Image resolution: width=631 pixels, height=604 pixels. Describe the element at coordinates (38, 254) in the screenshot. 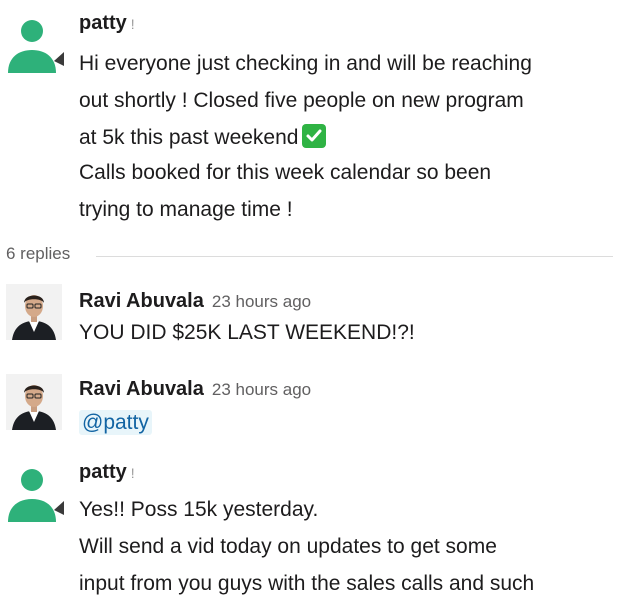

I see `replies-count: 6 replies` at that location.